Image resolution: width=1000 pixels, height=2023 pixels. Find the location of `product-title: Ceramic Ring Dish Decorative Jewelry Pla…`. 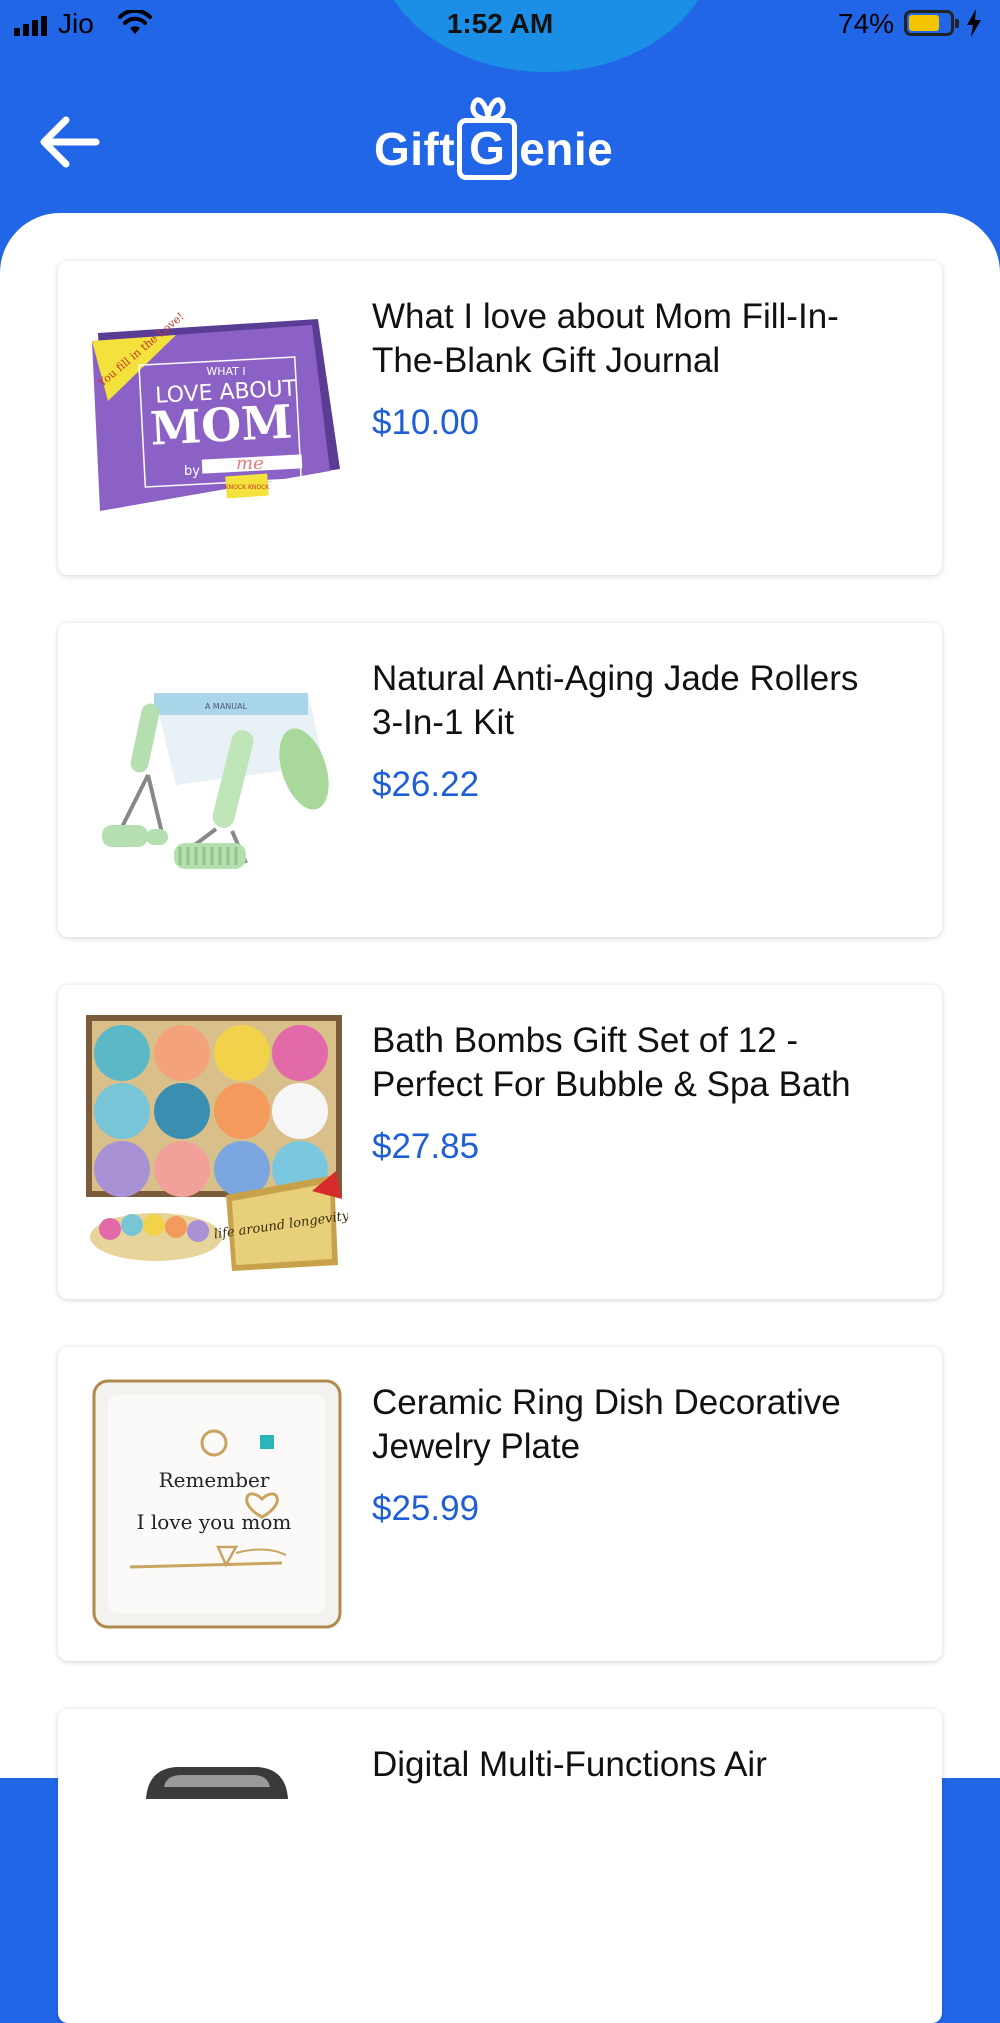

product-title: Ceramic Ring Dish Decorative Jewelry Pla… is located at coordinates (606, 1424).